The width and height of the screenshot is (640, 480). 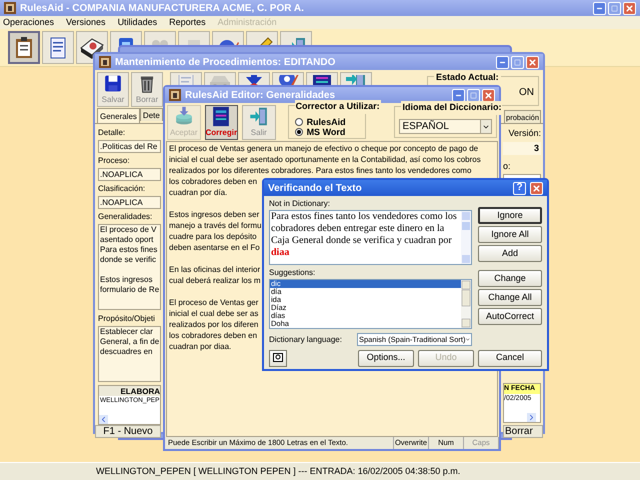 What do you see at coordinates (127, 319) in the screenshot?
I see `field-label: Propósito/Objeti` at bounding box center [127, 319].